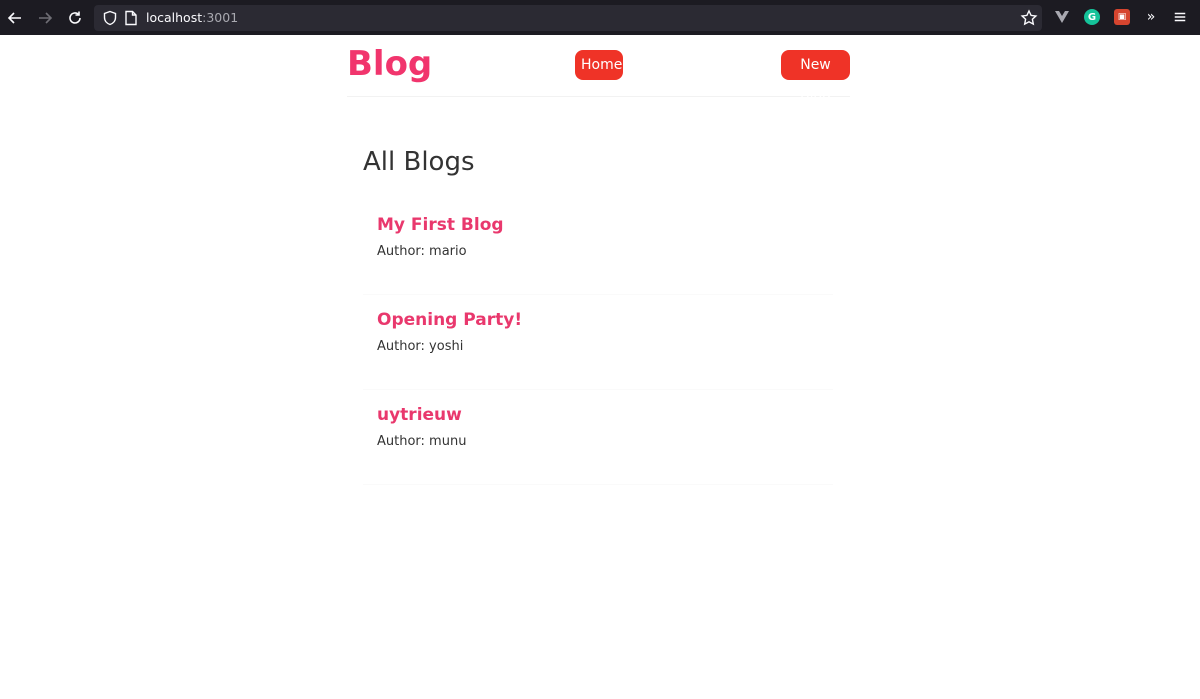  I want to click on browser-toolbar: localhost:3001 G ▣ », so click(600, 17).